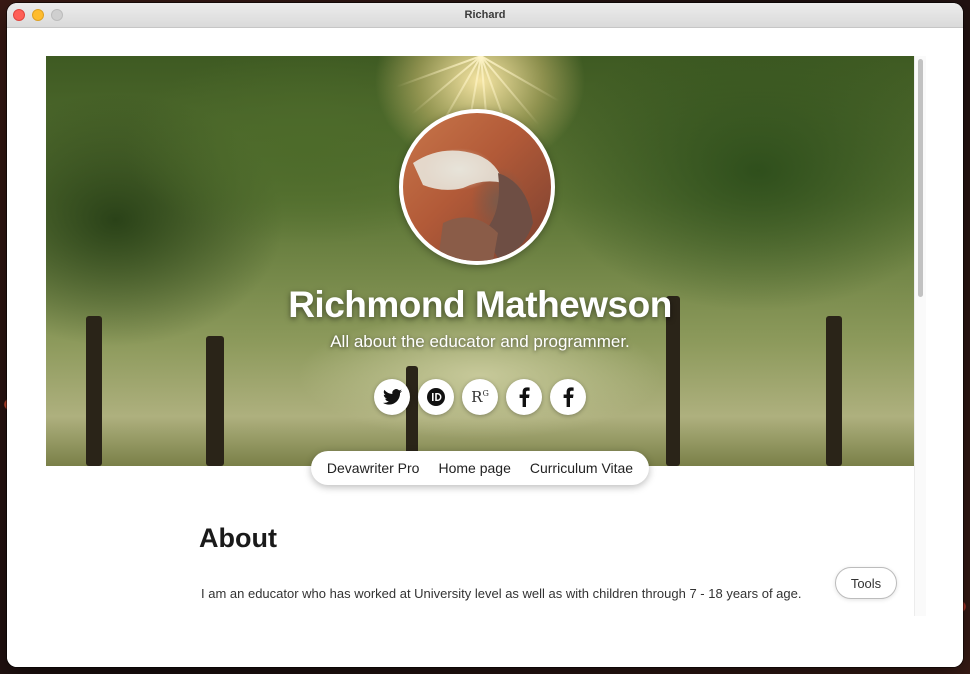 Image resolution: width=970 pixels, height=674 pixels. I want to click on orcid-link, so click(436, 397).